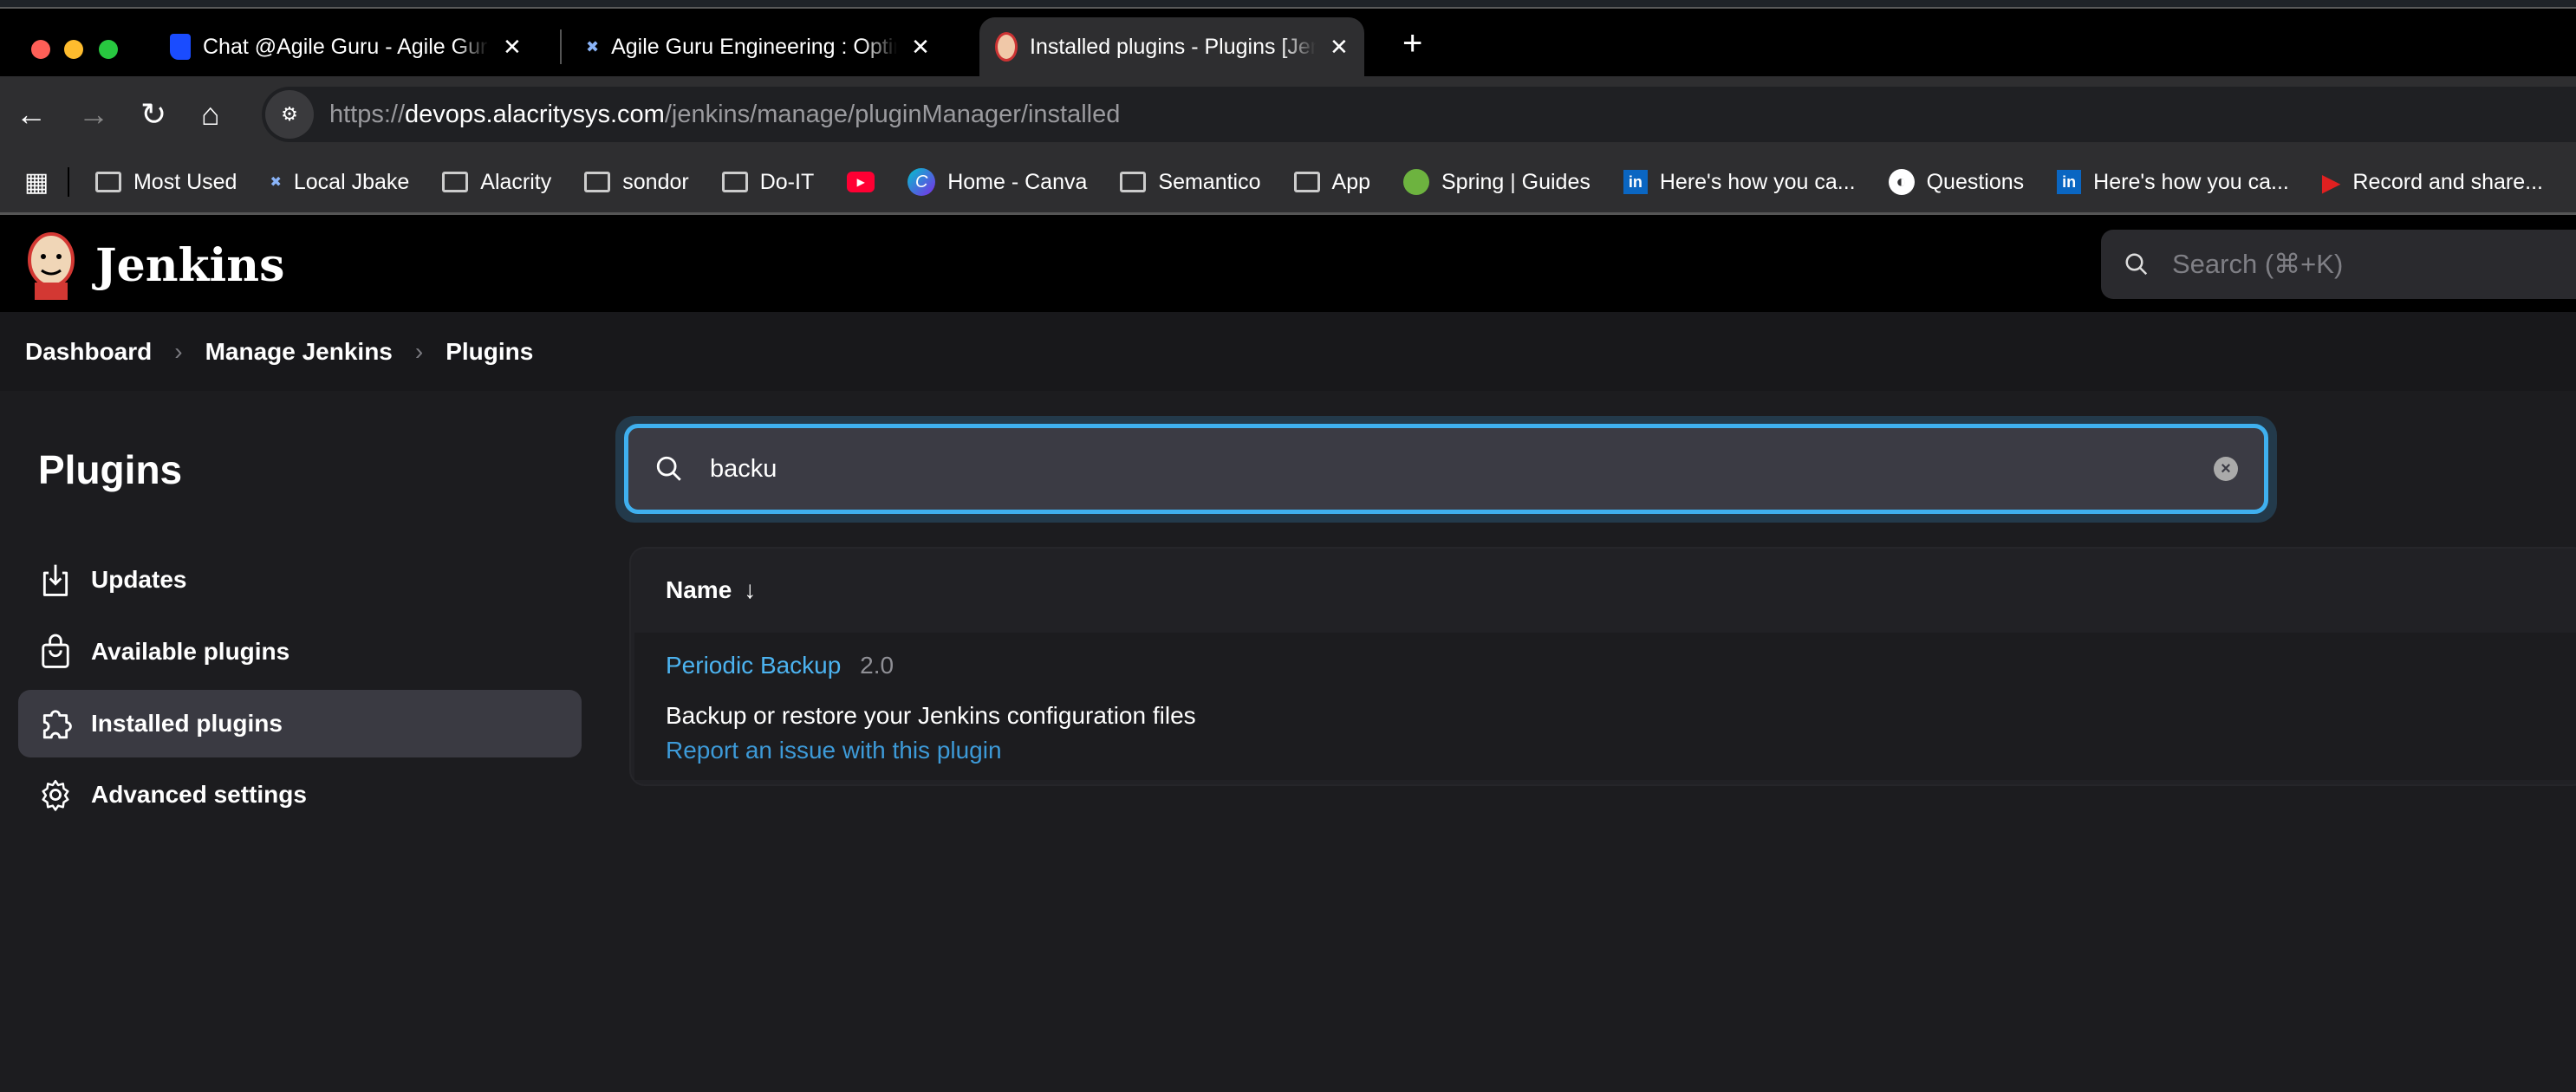 This screenshot has width=2576, height=1092. What do you see at coordinates (300, 580) in the screenshot?
I see `sidebar-item-updates: Updates` at bounding box center [300, 580].